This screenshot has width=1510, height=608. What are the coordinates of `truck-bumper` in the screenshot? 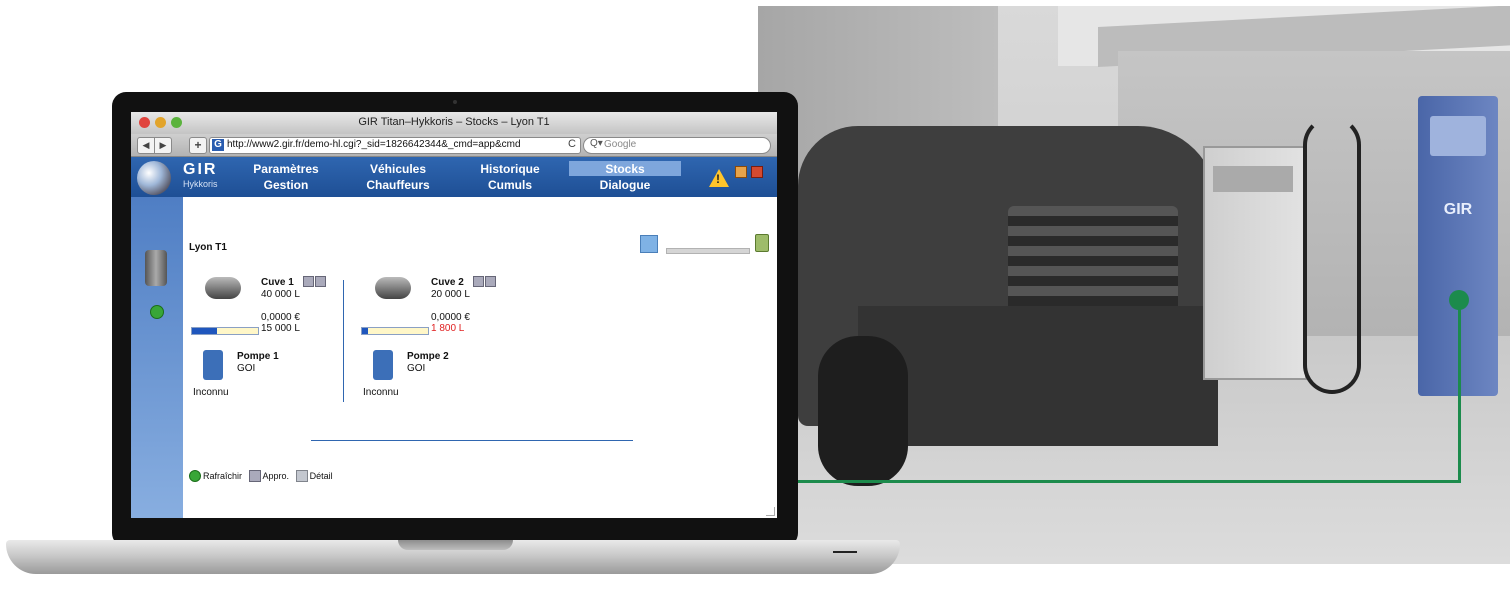 It's located at (1038, 376).